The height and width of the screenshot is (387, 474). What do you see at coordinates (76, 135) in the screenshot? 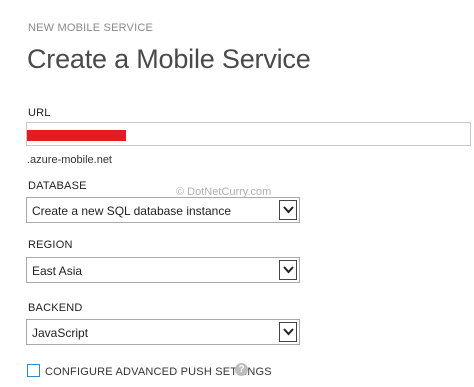
I see `redacted-url-value` at bounding box center [76, 135].